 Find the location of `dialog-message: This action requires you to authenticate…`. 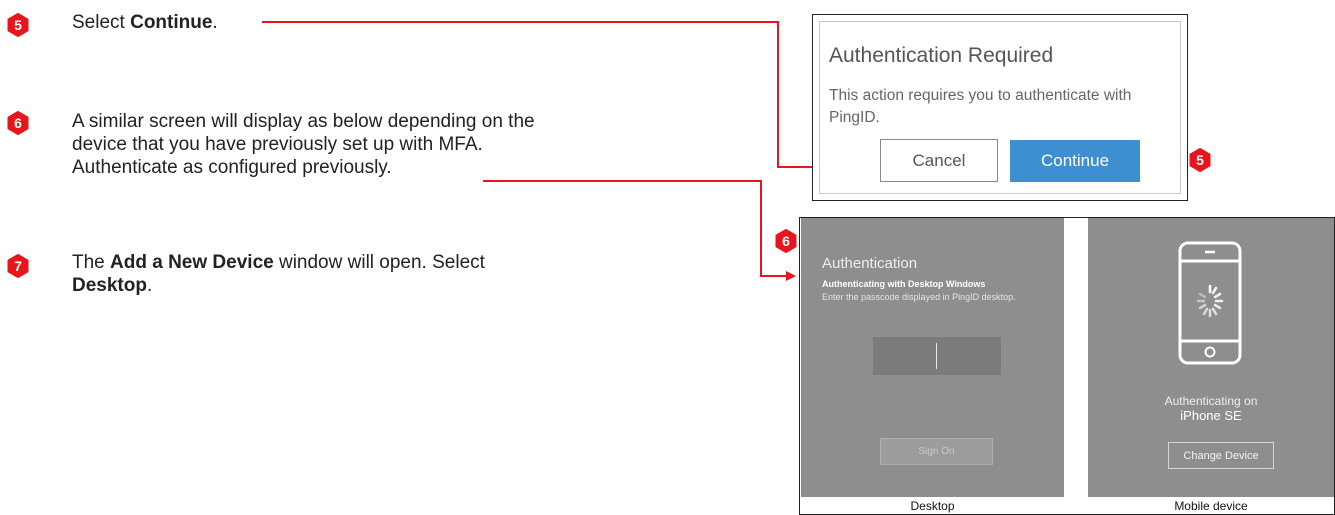

dialog-message: This action requires you to authenticate… is located at coordinates (980, 106).